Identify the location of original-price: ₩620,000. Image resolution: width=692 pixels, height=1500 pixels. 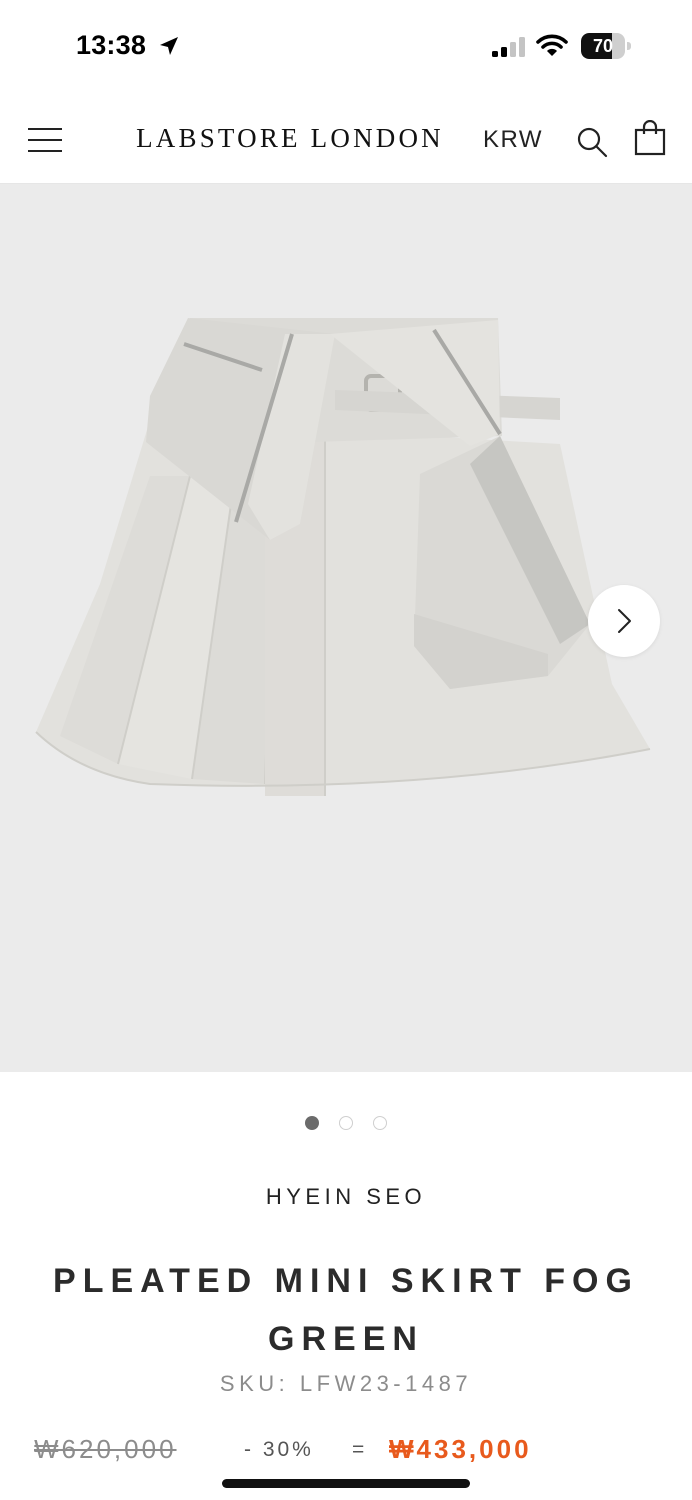
(105, 1449).